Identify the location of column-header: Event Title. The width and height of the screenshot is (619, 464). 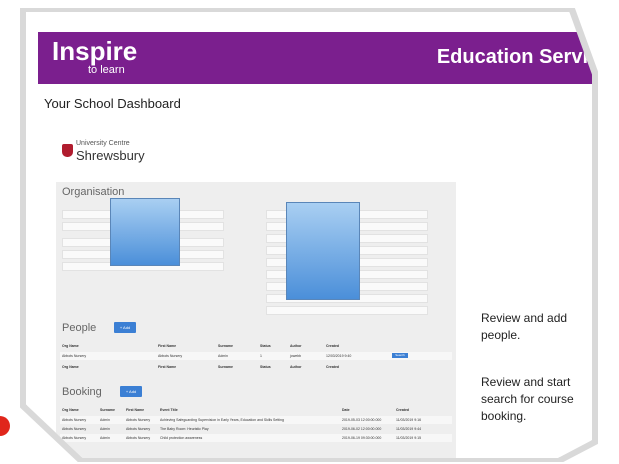
(169, 410).